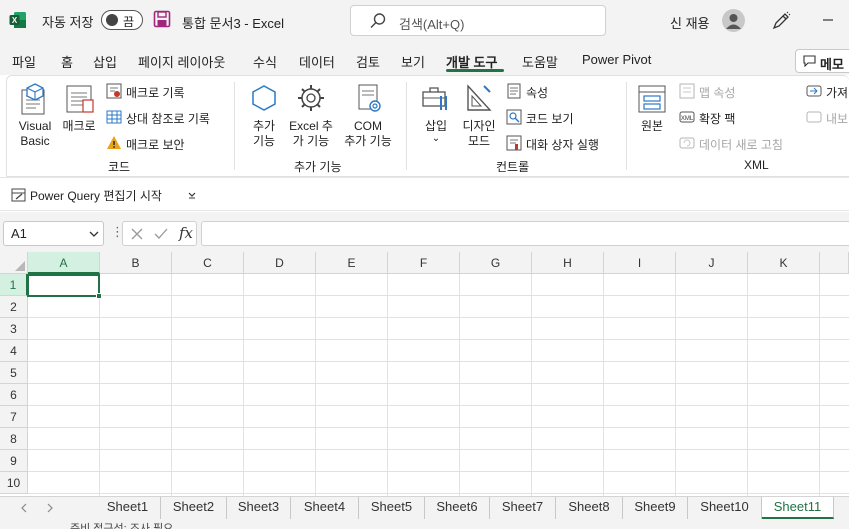 This screenshot has width=849, height=529. Describe the element at coordinates (523, 508) in the screenshot. I see `sheet-tab: Sheet7` at that location.